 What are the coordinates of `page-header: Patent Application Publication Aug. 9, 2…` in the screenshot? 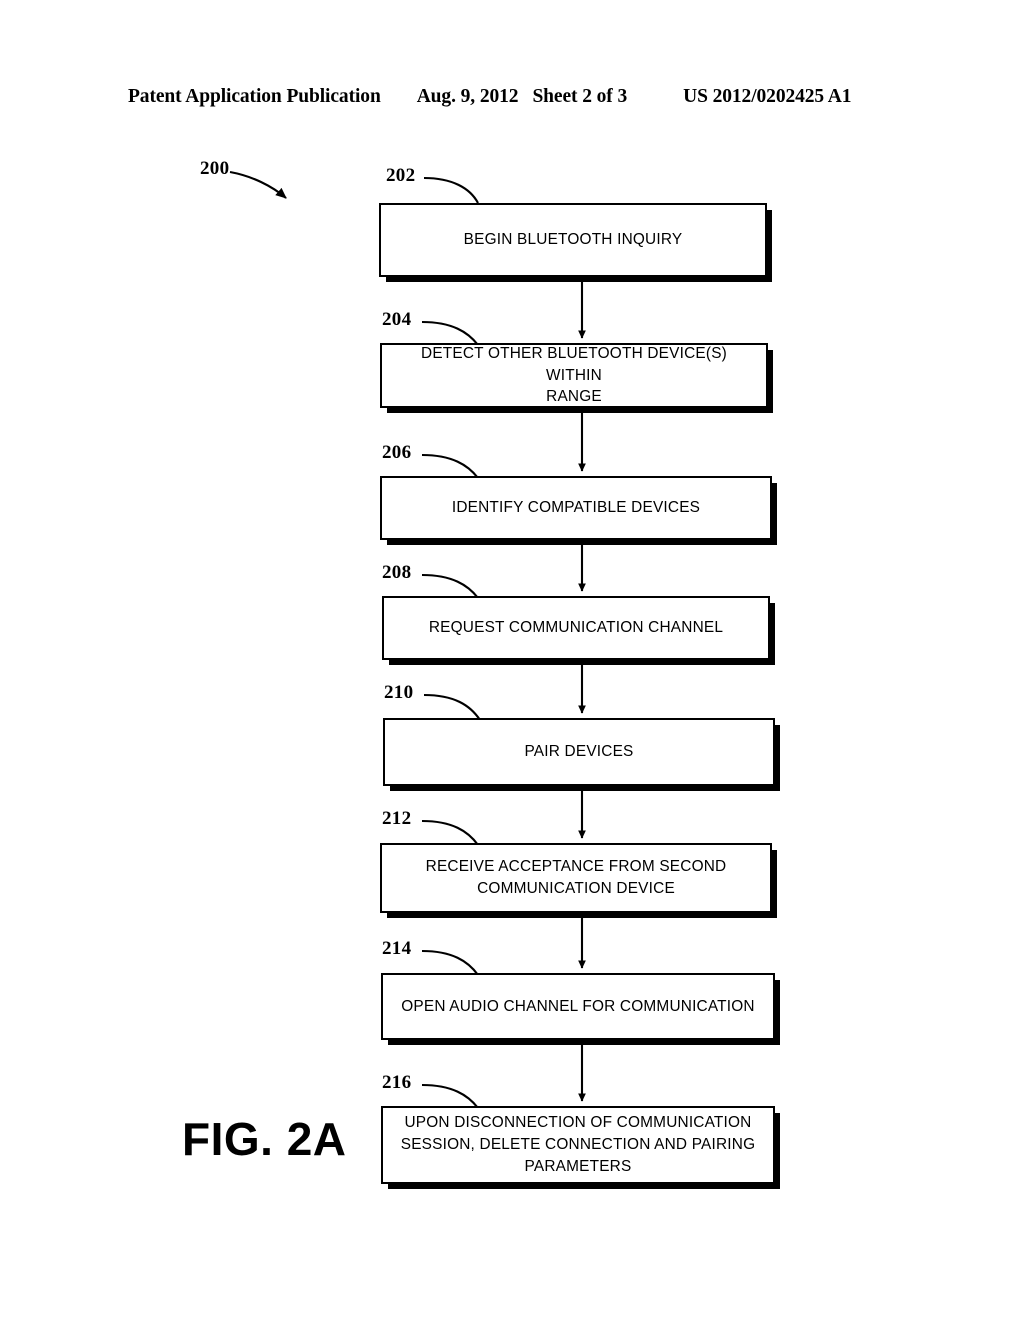 It's located at (512, 99).